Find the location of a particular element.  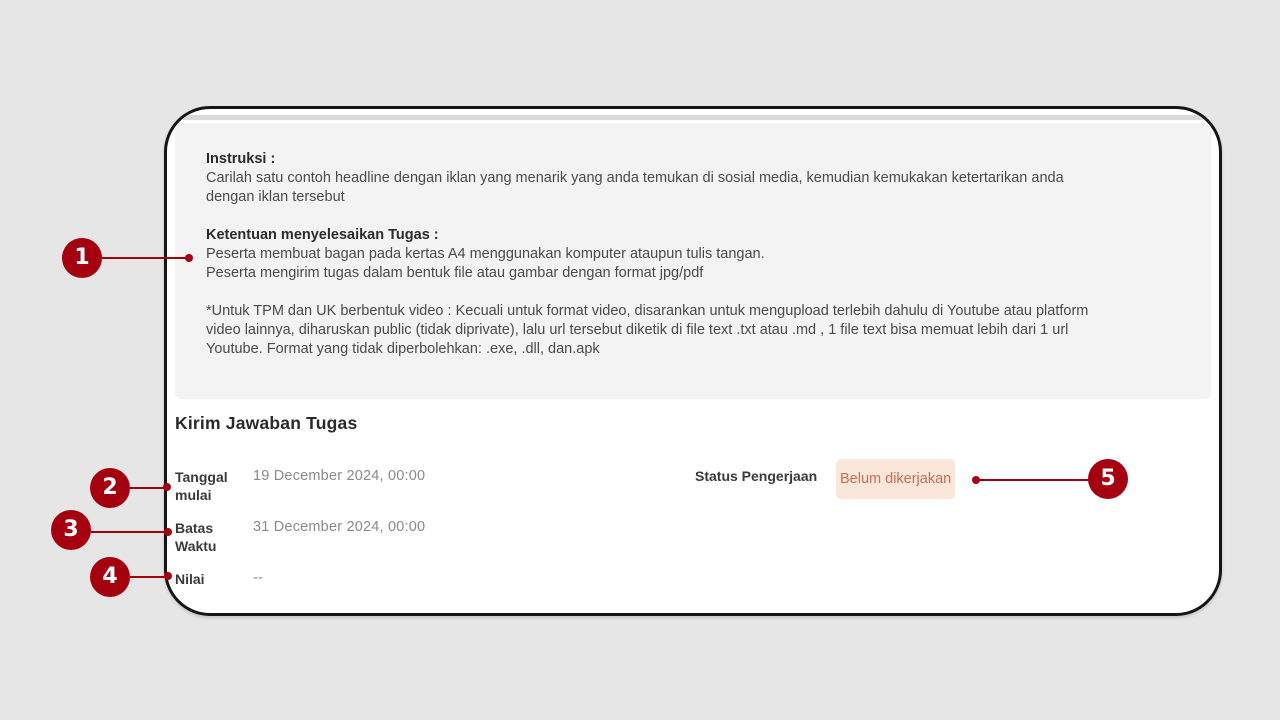

callout-3-line is located at coordinates (129, 532).